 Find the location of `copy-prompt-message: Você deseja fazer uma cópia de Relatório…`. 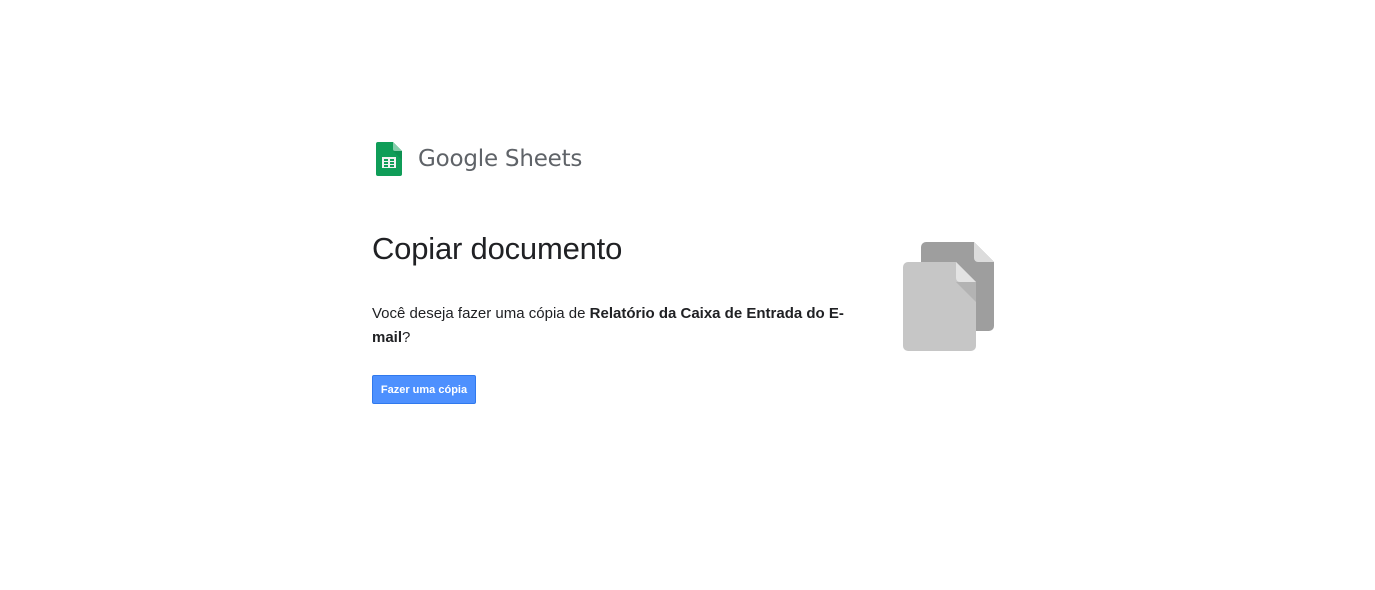

copy-prompt-message: Você deseja fazer uma cópia de Relatório… is located at coordinates (612, 326).